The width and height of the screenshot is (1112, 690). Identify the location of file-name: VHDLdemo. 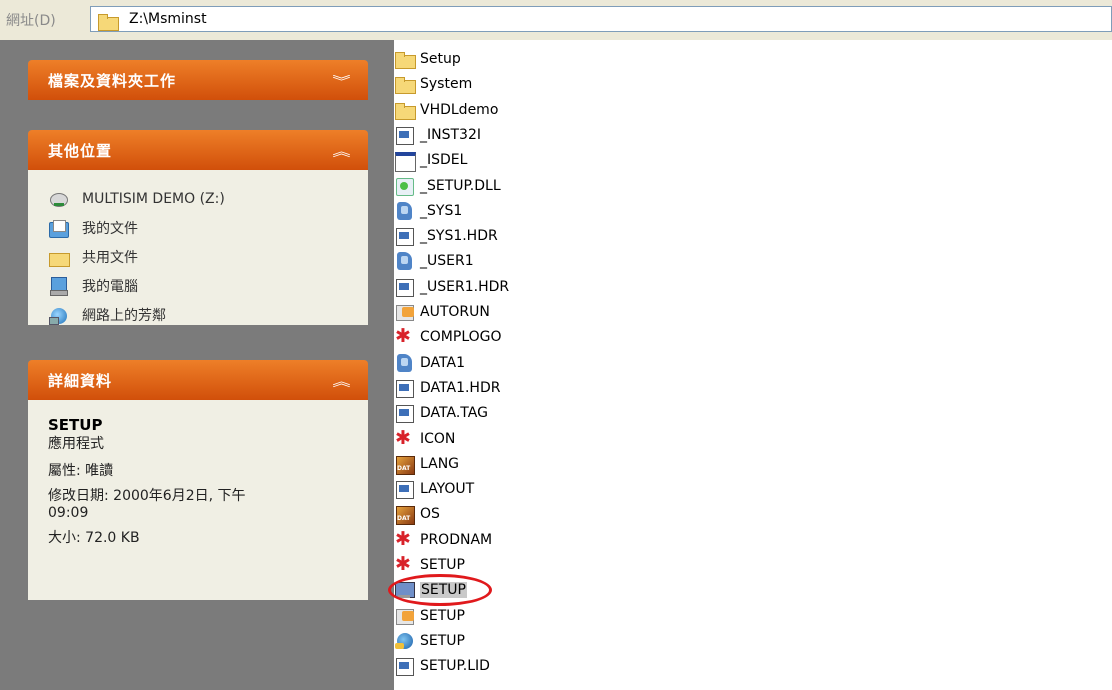
(459, 109).